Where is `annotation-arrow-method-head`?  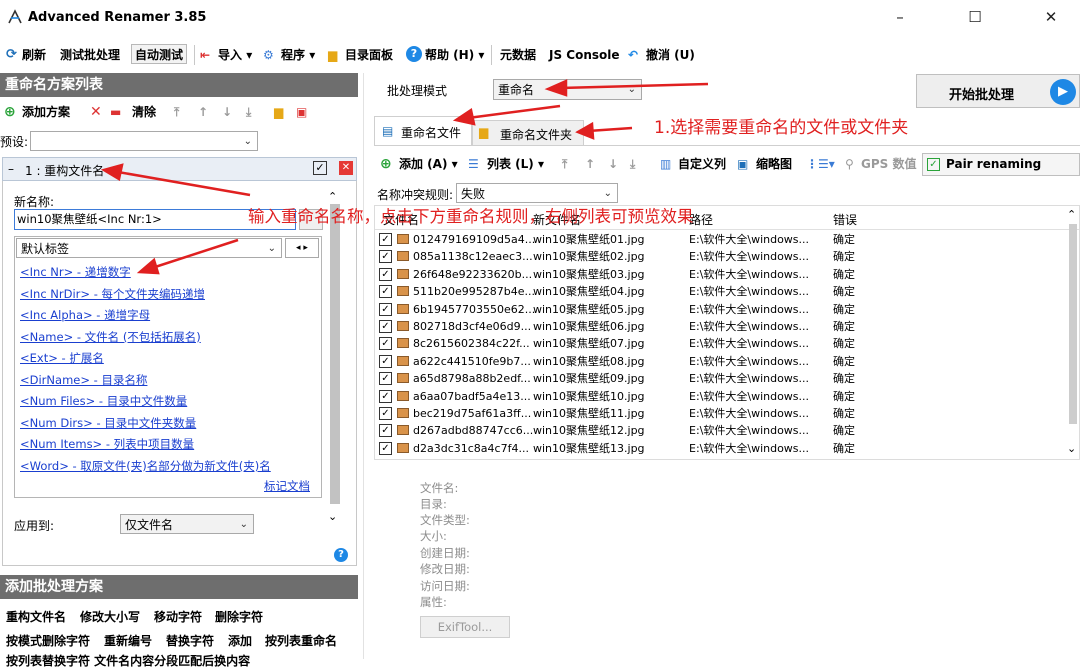 annotation-arrow-method-head is located at coordinates (112, 172).